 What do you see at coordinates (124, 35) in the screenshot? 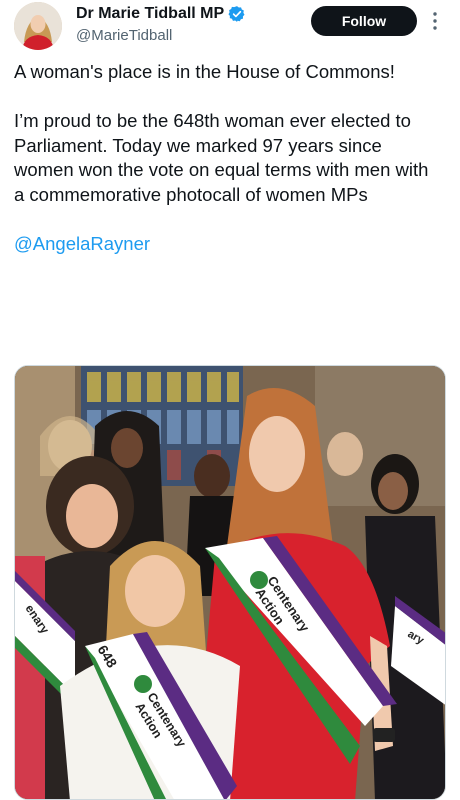
I see `author-handle: @MarieTidball` at bounding box center [124, 35].